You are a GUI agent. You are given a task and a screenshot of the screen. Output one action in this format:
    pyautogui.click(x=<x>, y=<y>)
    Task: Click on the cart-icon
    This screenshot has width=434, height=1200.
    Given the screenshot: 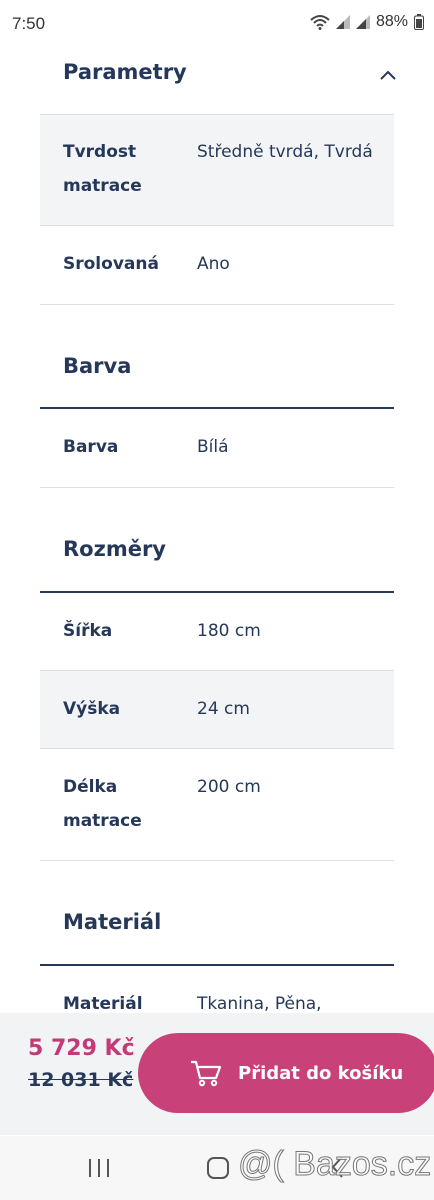 What is the action you would take?
    pyautogui.click(x=206, y=1073)
    